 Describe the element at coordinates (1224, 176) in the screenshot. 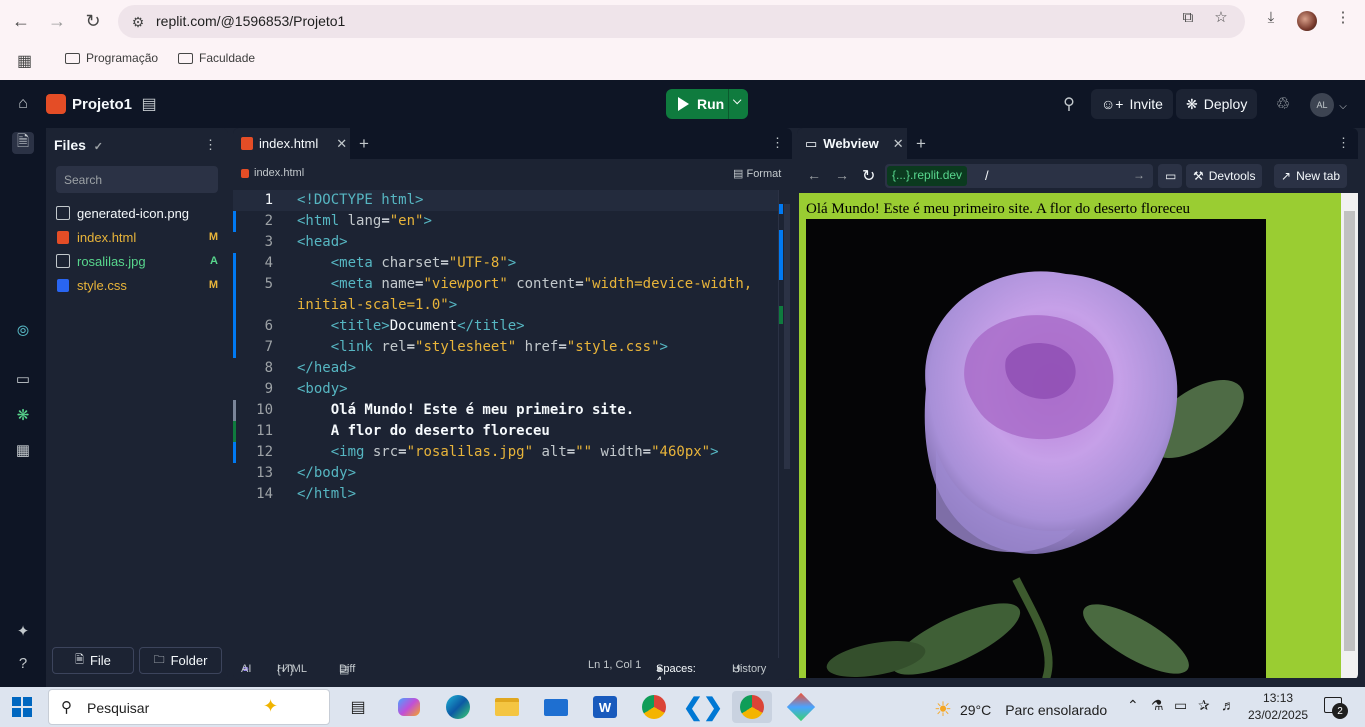

I see `devtools-button: ⚒ Devtools` at that location.